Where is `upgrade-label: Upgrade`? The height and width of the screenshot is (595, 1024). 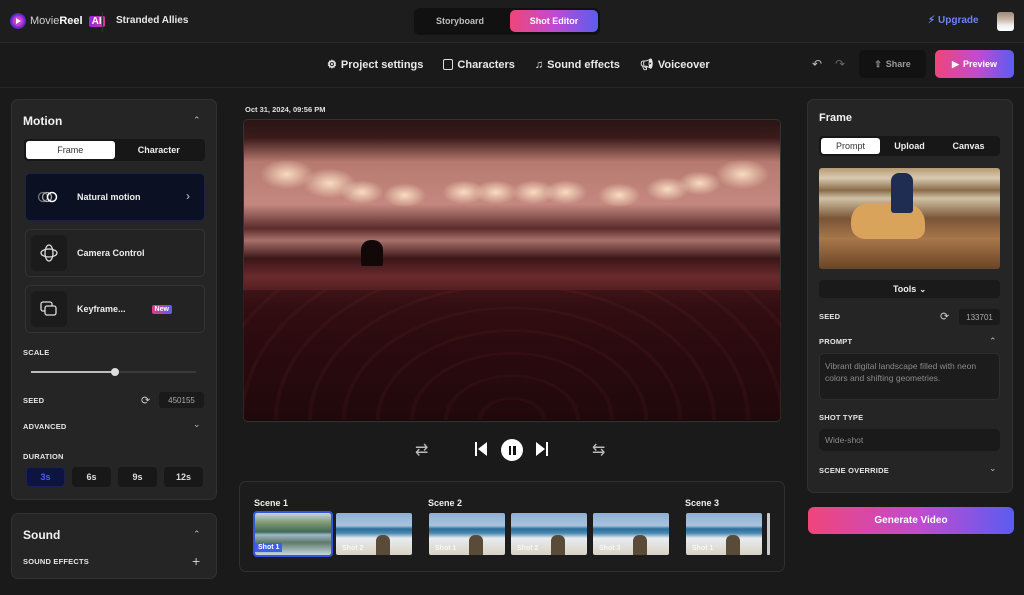 upgrade-label: Upgrade is located at coordinates (958, 20).